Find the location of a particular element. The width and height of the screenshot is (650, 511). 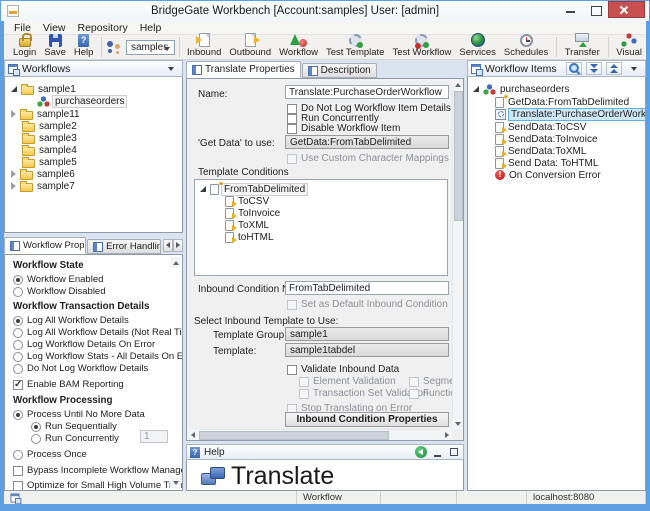

tree-item-sample3: sample3 is located at coordinates (49, 138).